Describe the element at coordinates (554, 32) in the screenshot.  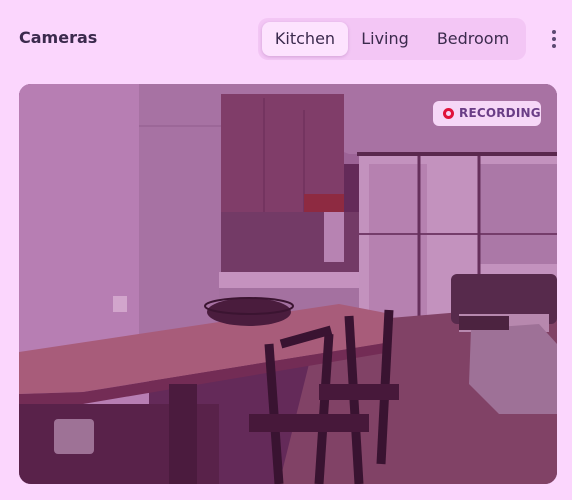
I see `more-vertical-icon` at that location.